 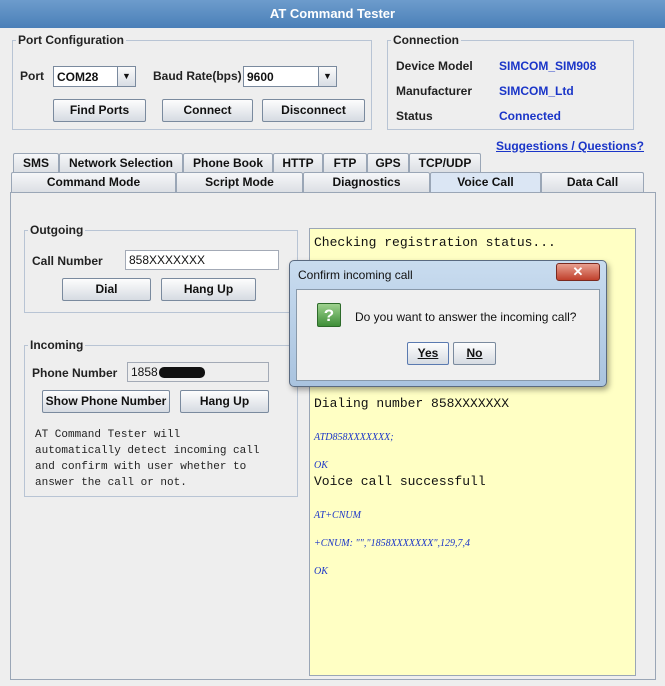 I want to click on connection-title: Connection, so click(x=426, y=40).